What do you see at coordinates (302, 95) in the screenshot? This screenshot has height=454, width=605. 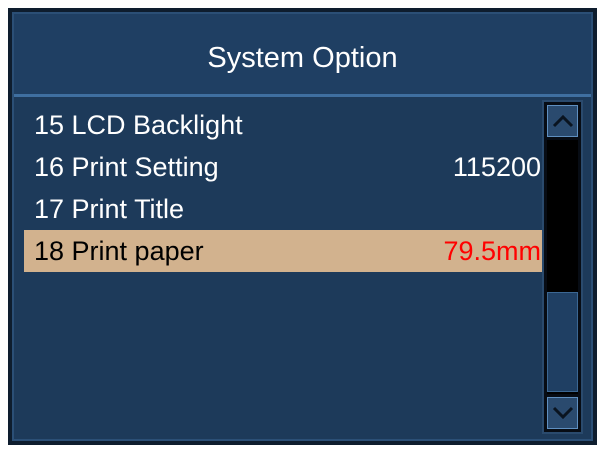 I see `title-divider` at bounding box center [302, 95].